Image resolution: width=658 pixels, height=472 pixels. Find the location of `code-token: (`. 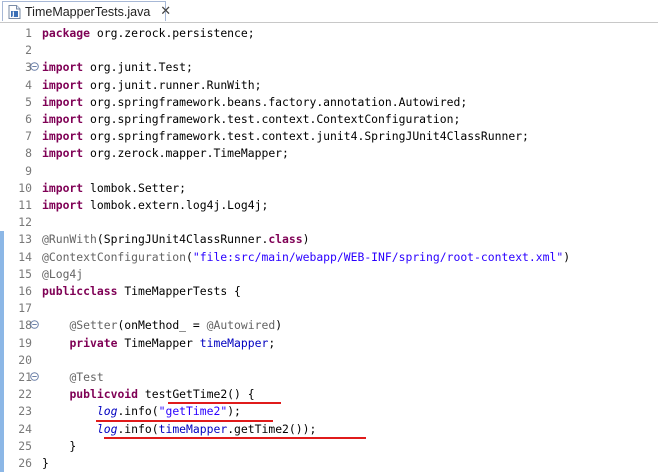

code-token: ( is located at coordinates (189, 256).